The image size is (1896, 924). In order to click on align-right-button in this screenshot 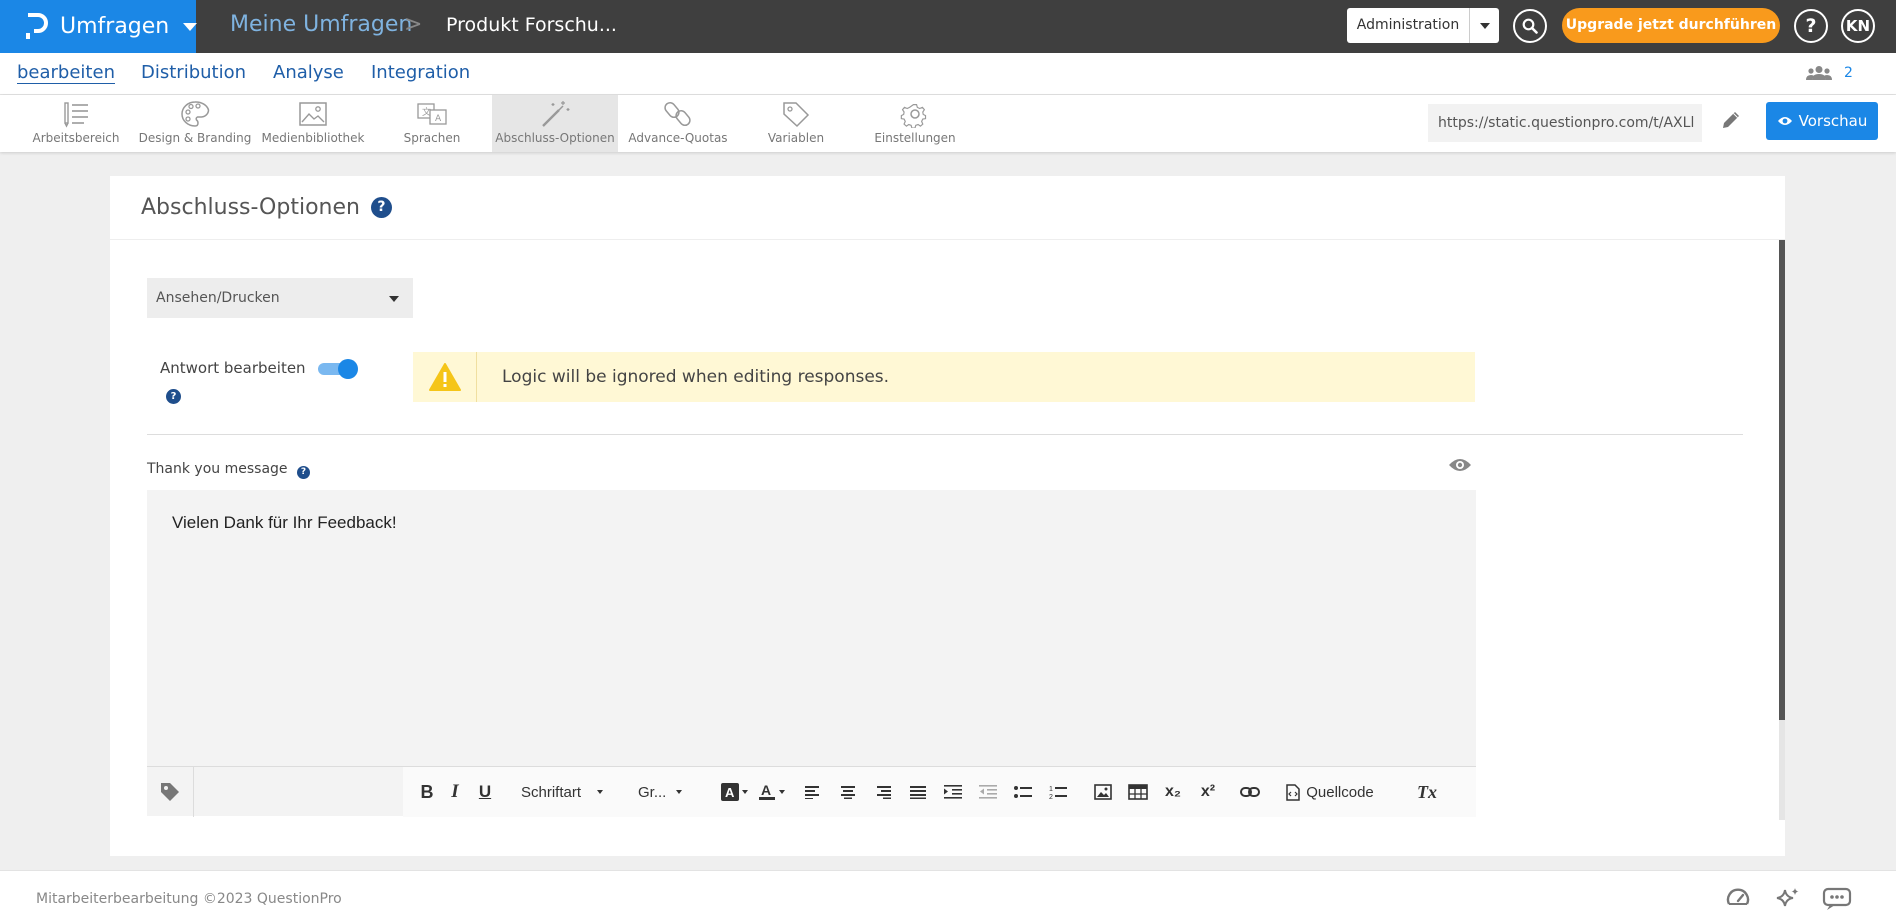, I will do `click(883, 792)`.